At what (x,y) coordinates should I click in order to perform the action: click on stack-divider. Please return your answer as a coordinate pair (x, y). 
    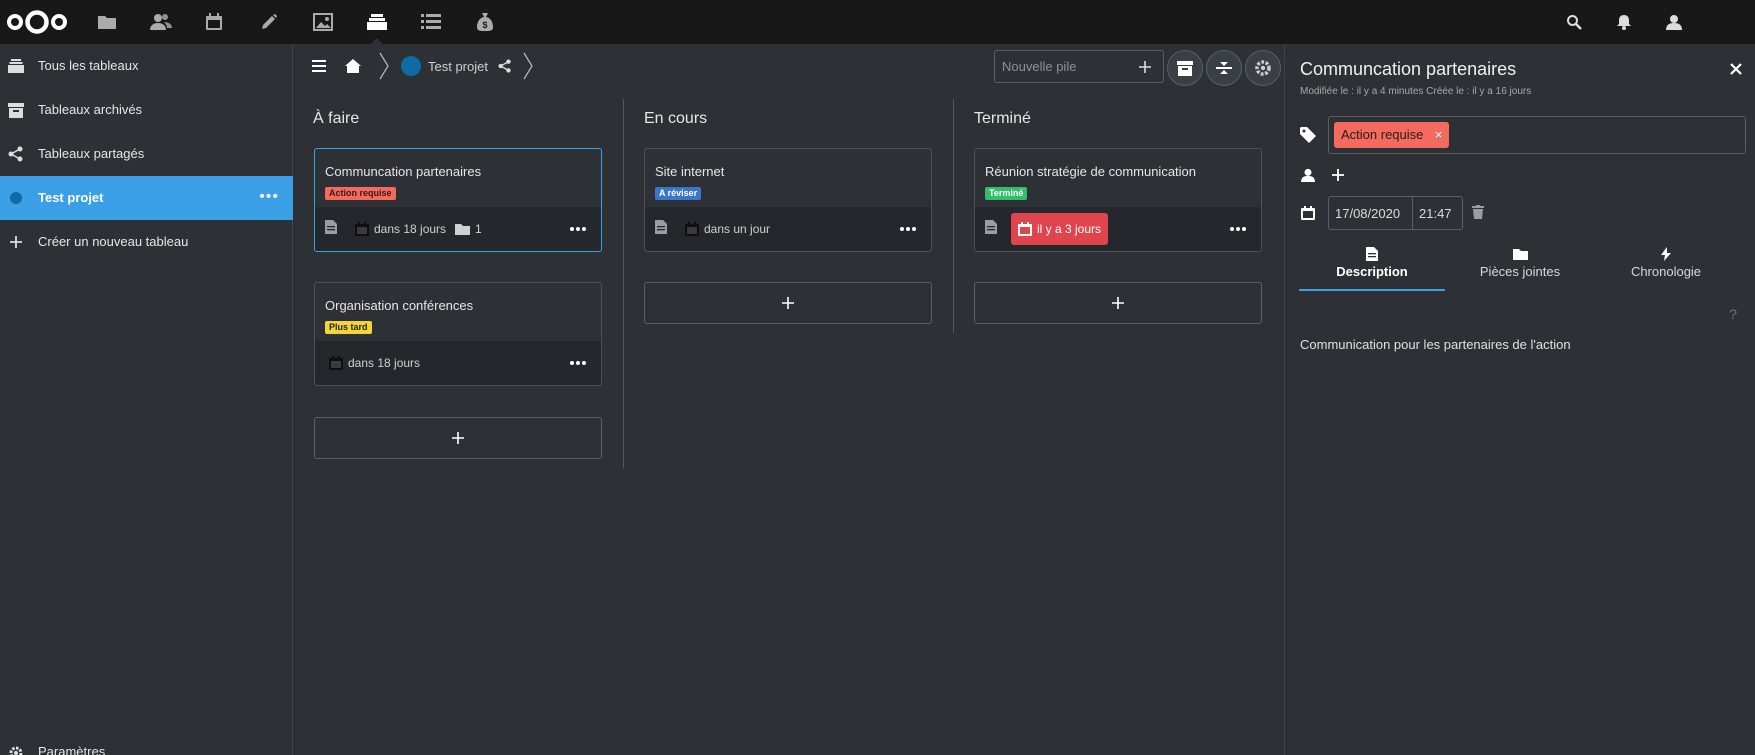
    Looking at the image, I should click on (623, 283).